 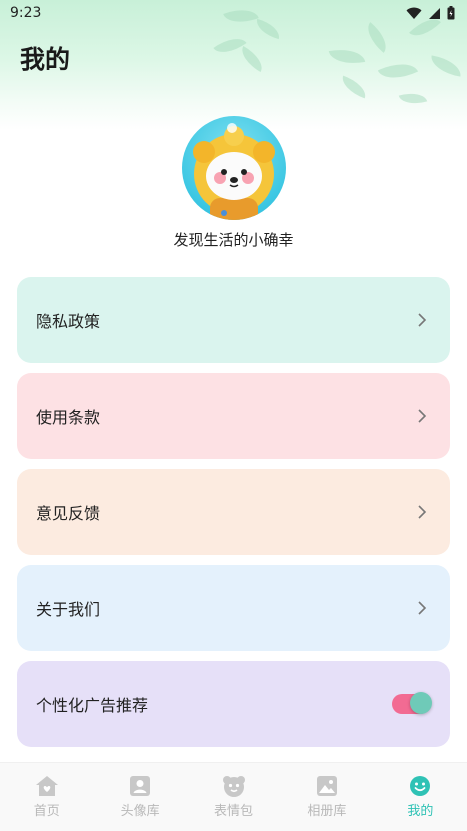 What do you see at coordinates (140, 786) in the screenshot?
I see `portrait-icon` at bounding box center [140, 786].